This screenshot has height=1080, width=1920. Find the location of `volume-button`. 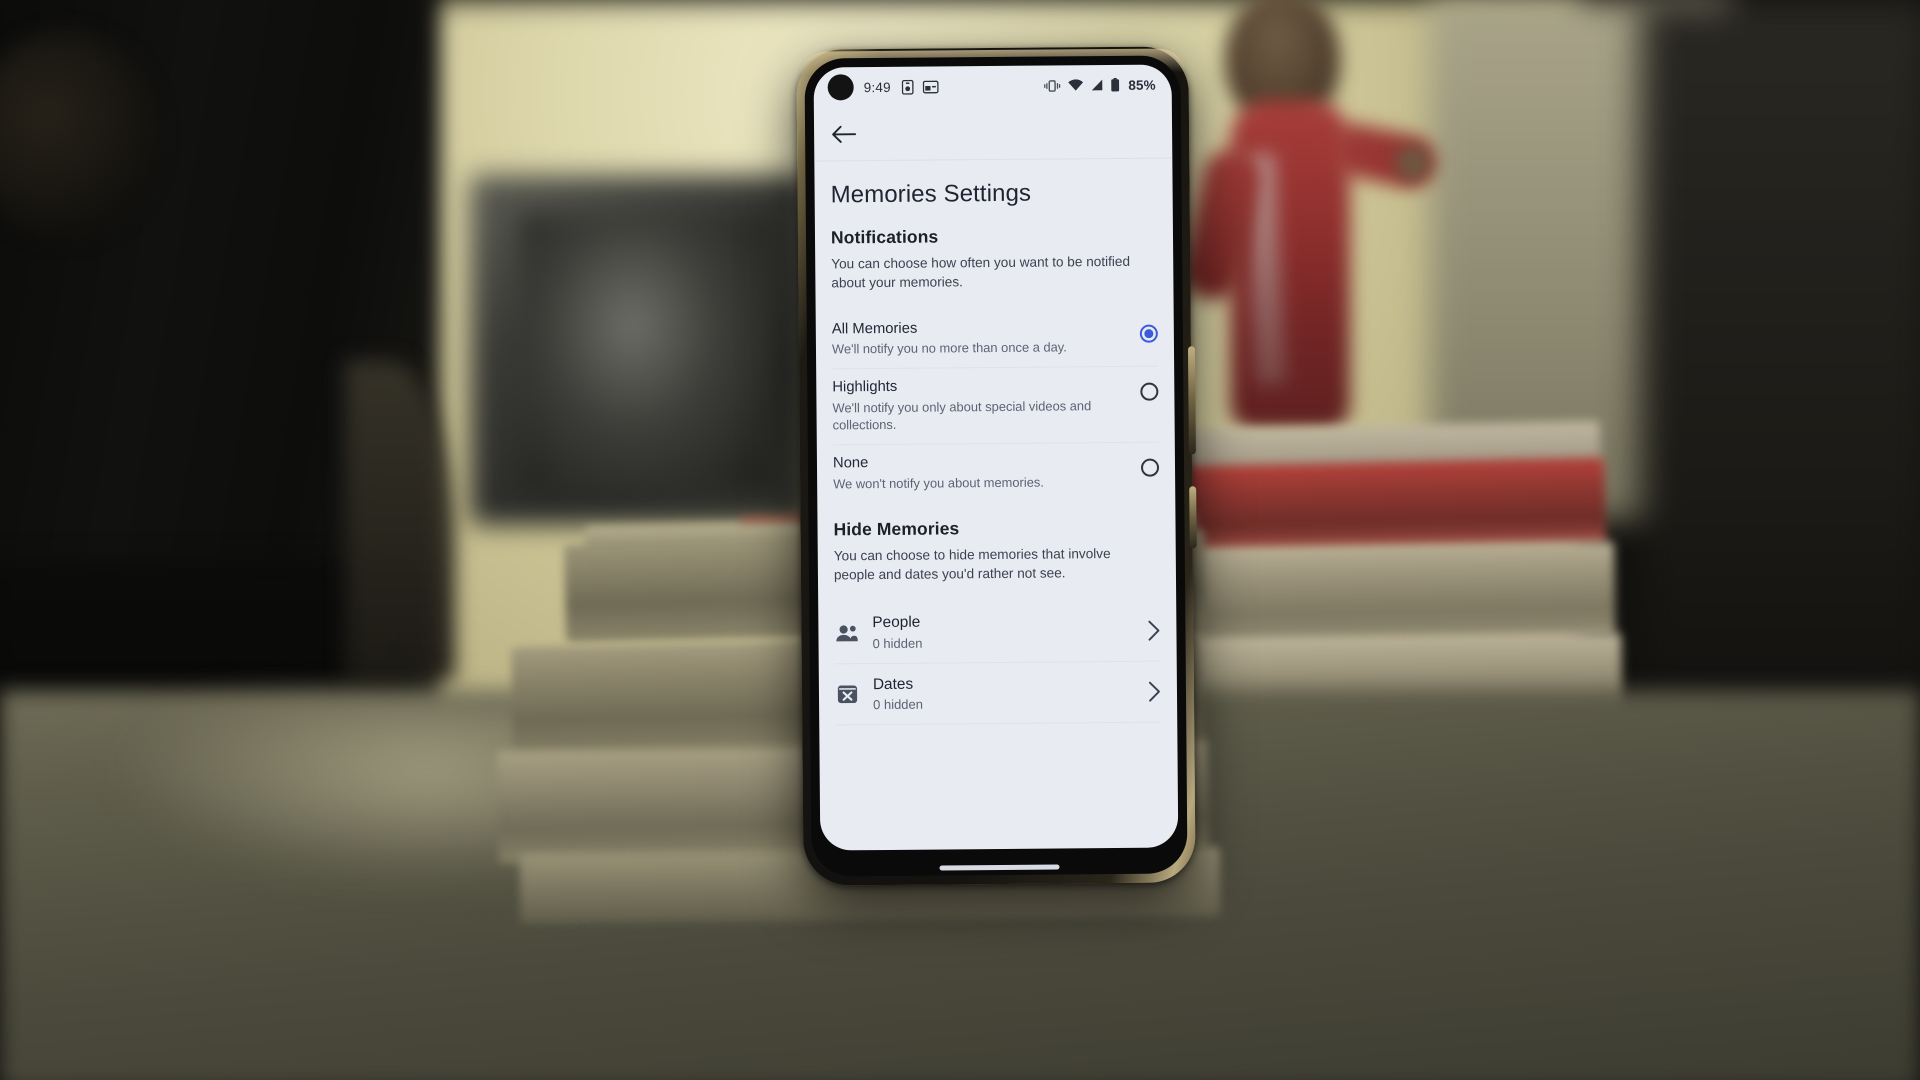

volume-button is located at coordinates (1191, 400).